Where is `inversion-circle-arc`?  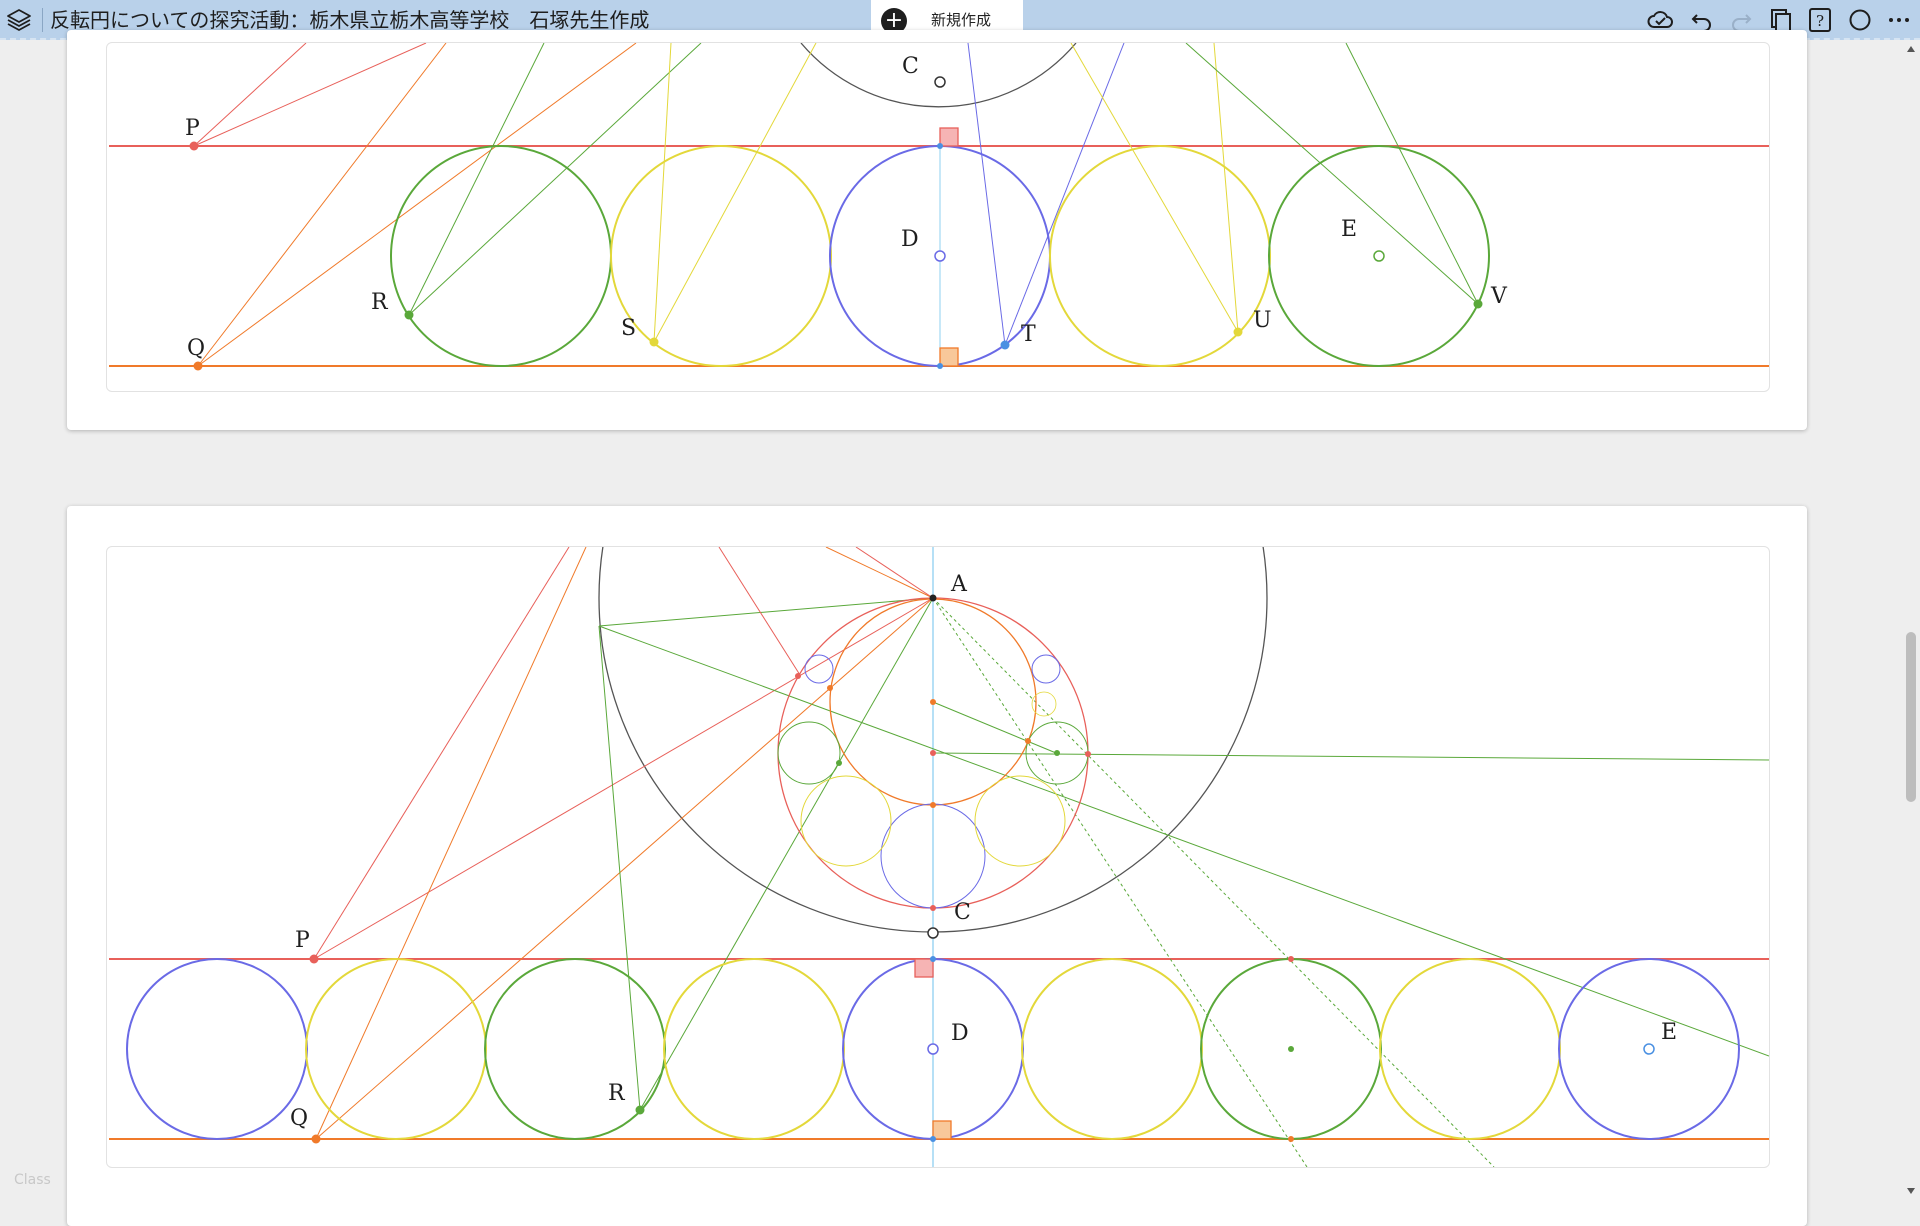 inversion-circle-arc is located at coordinates (938, 75).